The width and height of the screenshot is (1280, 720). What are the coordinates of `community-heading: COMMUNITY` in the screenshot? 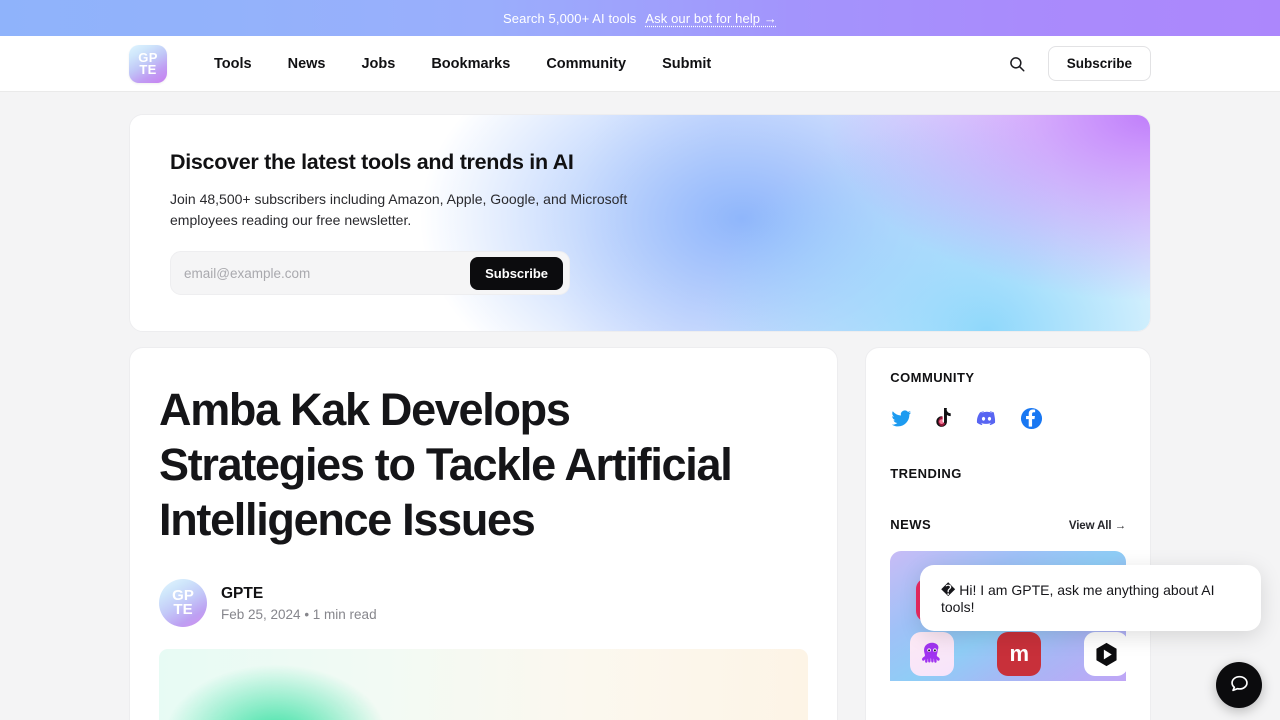 It's located at (932, 377).